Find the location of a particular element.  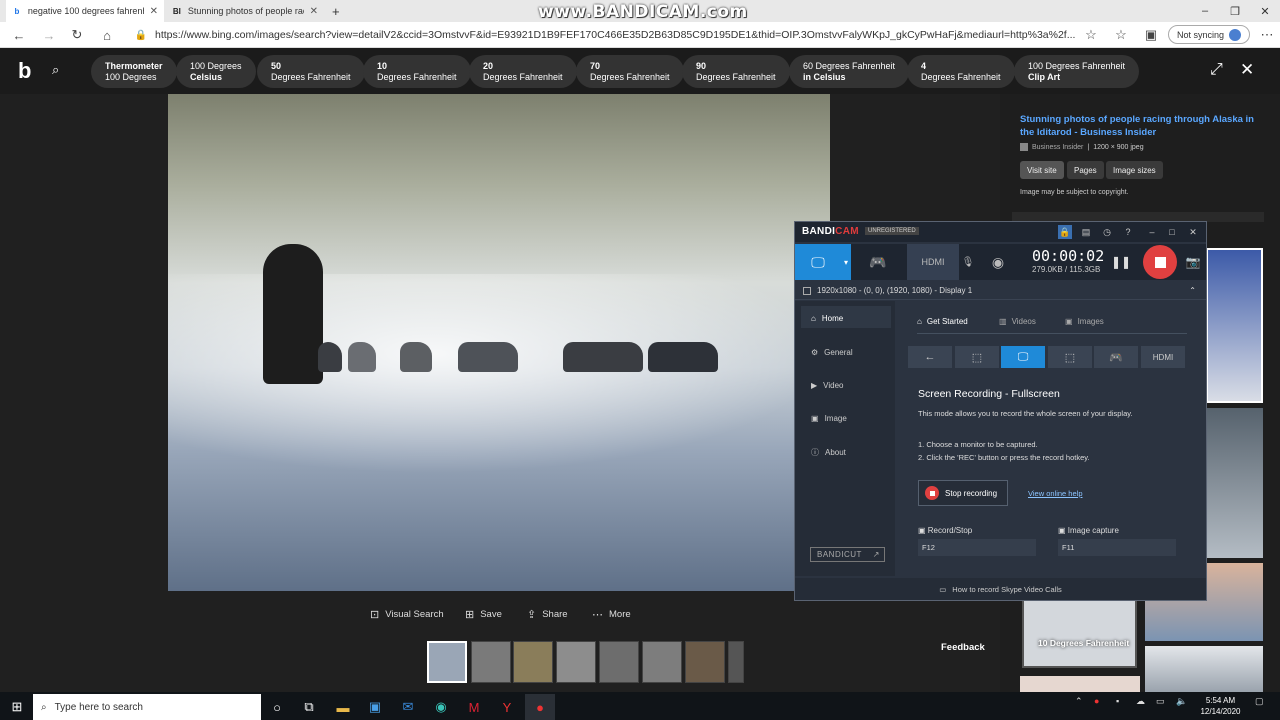

more-icon: ⋯ is located at coordinates (1267, 35).